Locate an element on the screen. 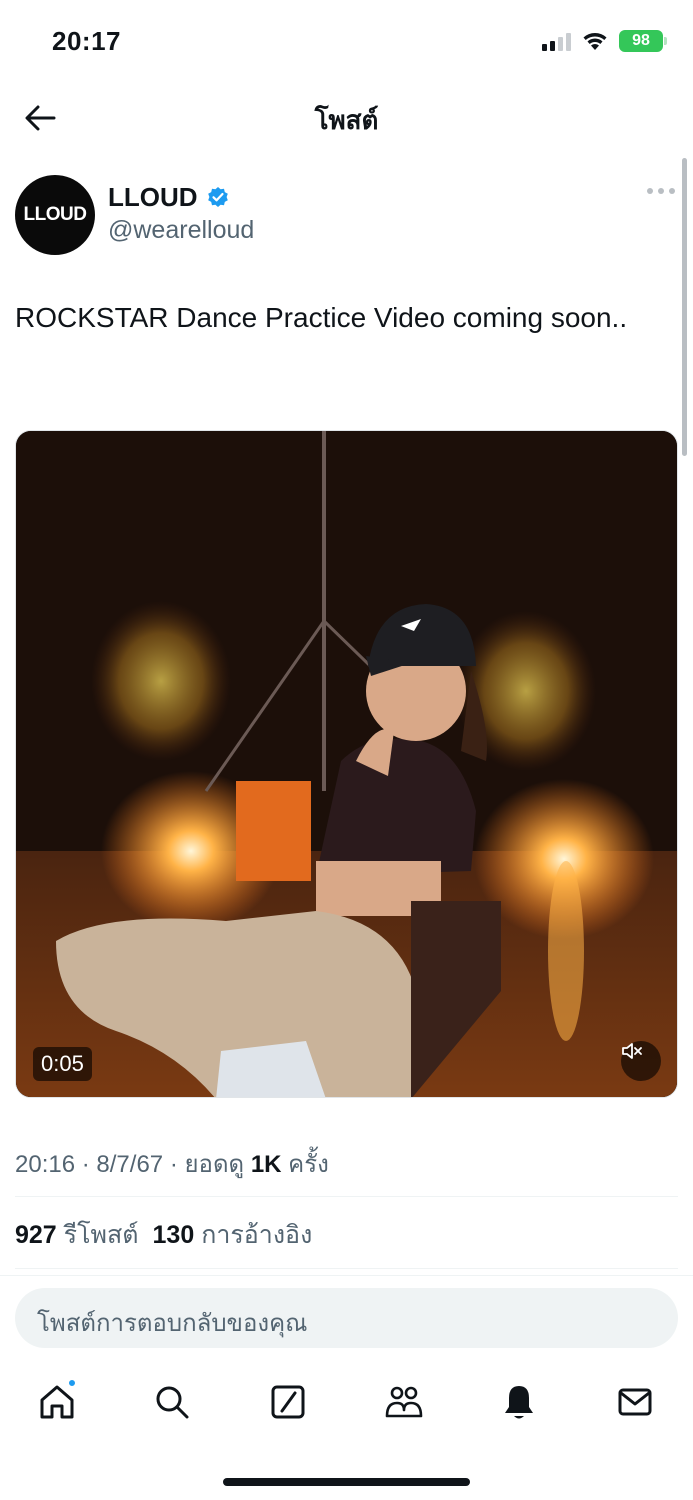 The image size is (693, 1500). reposts-stat: 927 รีโพสต์ is located at coordinates (77, 1235).